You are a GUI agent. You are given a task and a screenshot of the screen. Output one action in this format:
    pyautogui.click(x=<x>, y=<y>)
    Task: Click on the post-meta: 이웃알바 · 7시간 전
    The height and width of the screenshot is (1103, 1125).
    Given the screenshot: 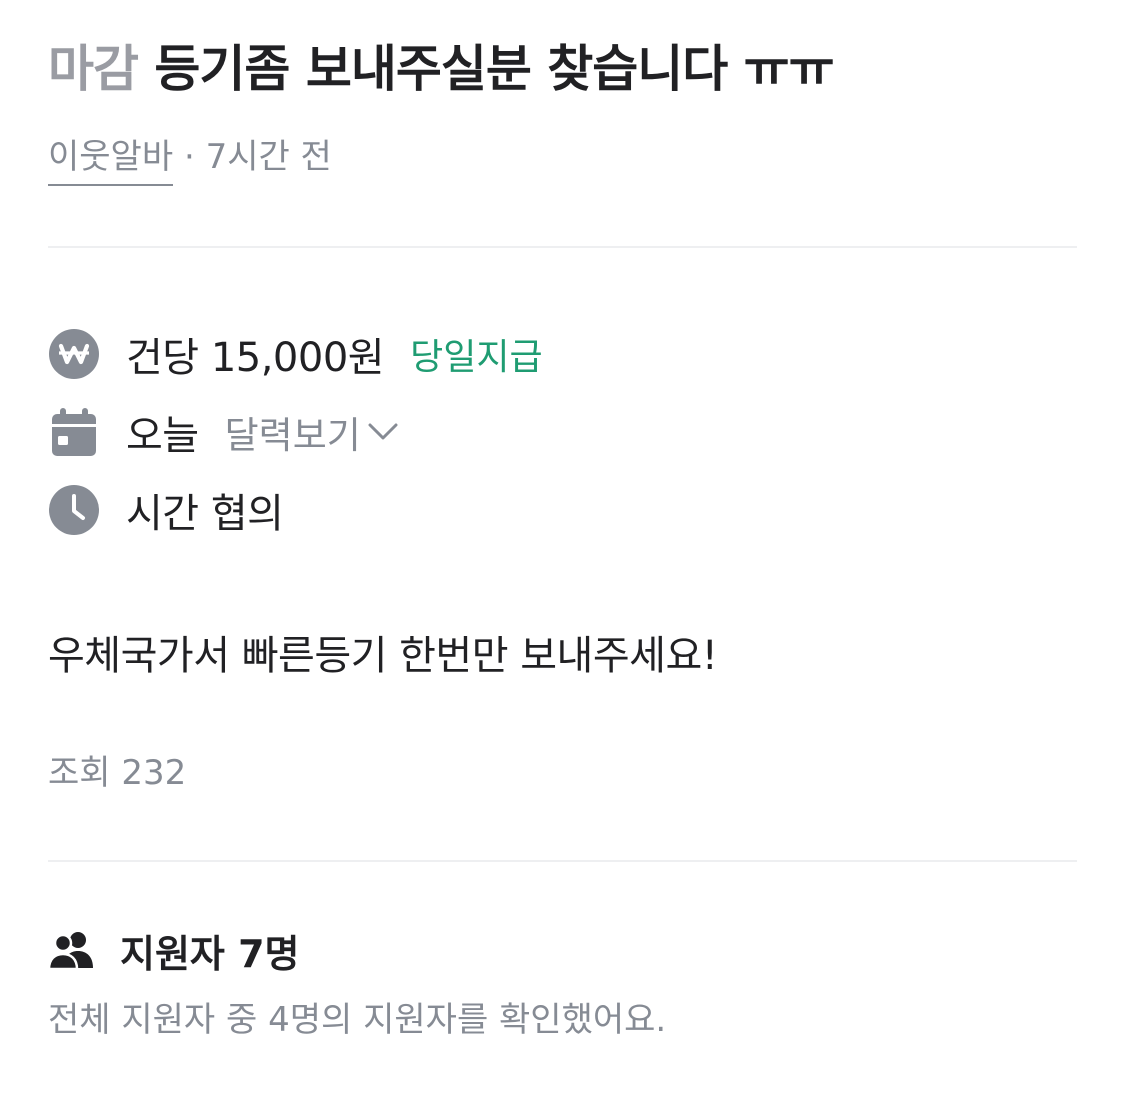 What is the action you would take?
    pyautogui.click(x=190, y=160)
    